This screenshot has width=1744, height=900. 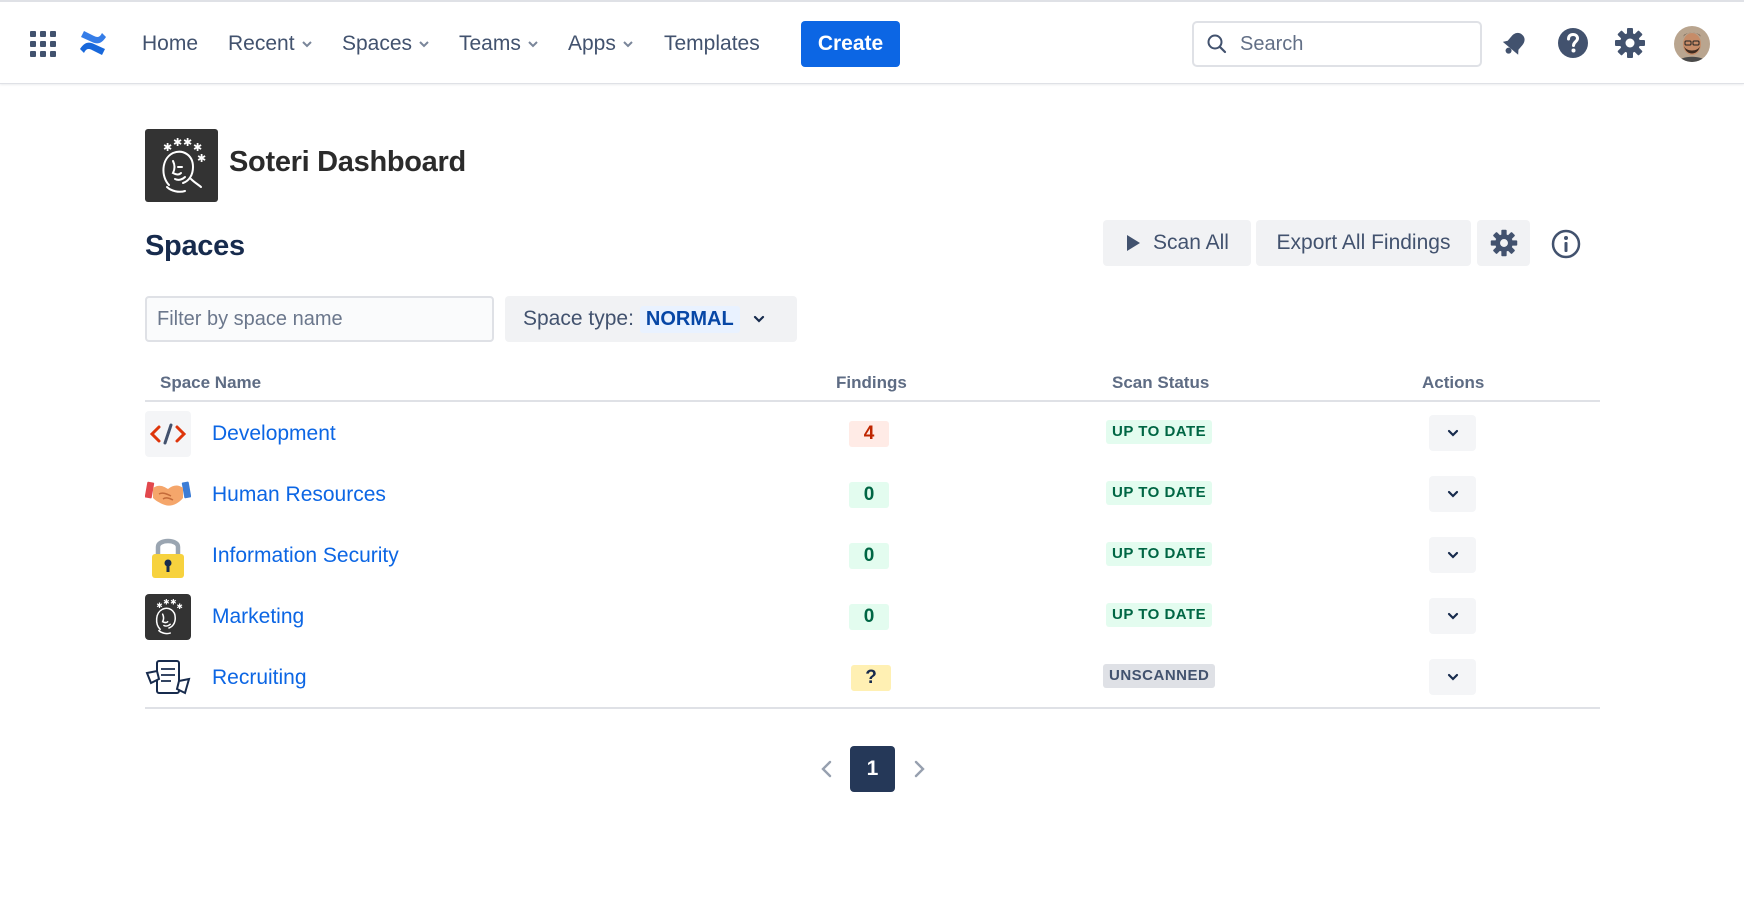 What do you see at coordinates (43, 44) in the screenshot?
I see `app-switcher-icon` at bounding box center [43, 44].